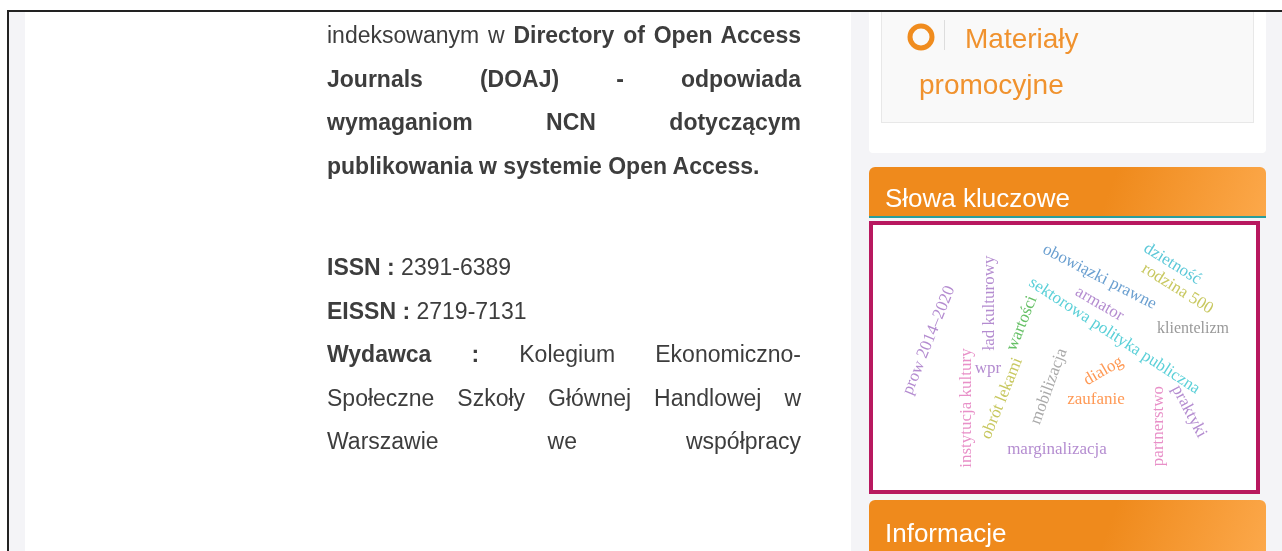 The image size is (1282, 551). Describe the element at coordinates (420, 267) in the screenshot. I see `issn-text: ISSN : 2391-6389` at that location.